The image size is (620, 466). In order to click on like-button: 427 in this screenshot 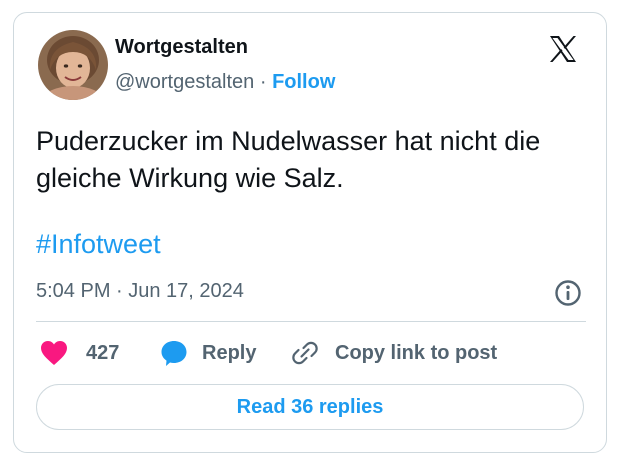, I will do `click(79, 353)`.